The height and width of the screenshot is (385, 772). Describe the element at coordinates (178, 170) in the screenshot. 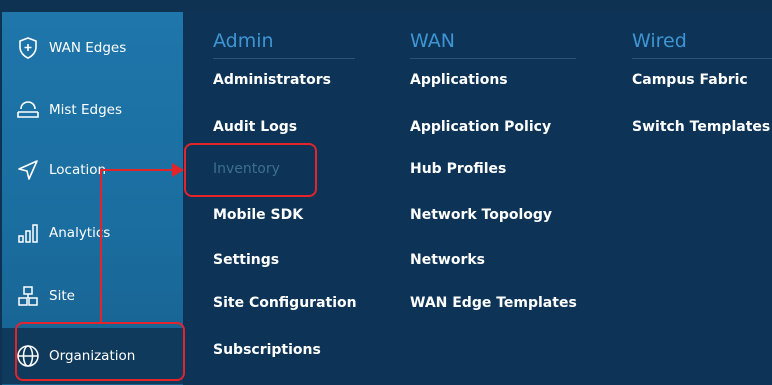

I see `arrow-head-icon` at that location.